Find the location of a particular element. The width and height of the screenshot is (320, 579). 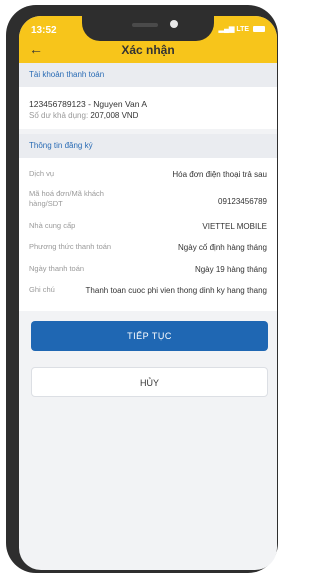

status-indicators: ▂▄▆ LTE is located at coordinates (242, 29).